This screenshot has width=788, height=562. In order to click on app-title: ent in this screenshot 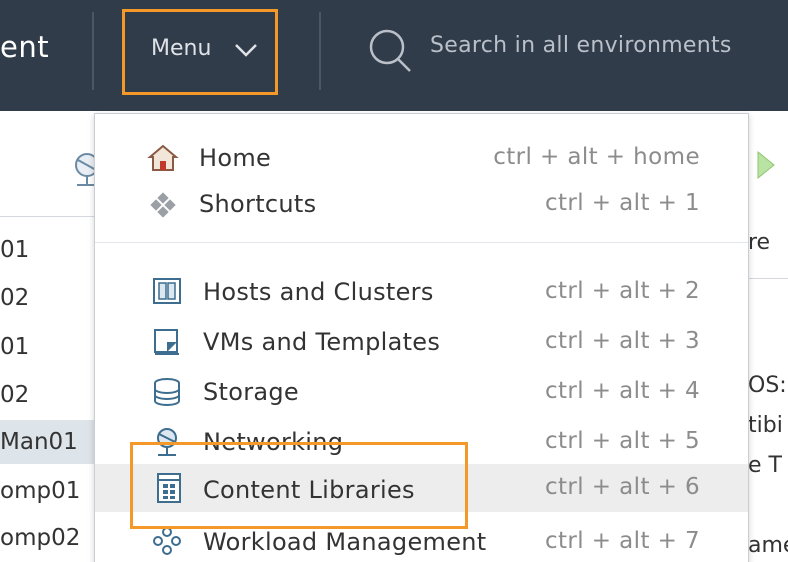, I will do `click(25, 47)`.